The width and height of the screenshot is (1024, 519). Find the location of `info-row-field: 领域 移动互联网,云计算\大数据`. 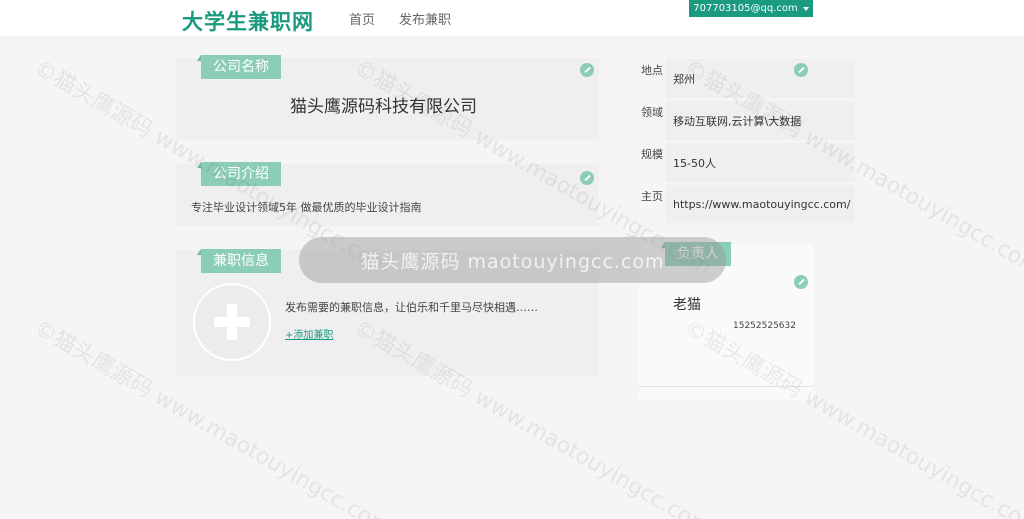

info-row-field: 领域 移动互联网,云计算\大数据 is located at coordinates (747, 120).